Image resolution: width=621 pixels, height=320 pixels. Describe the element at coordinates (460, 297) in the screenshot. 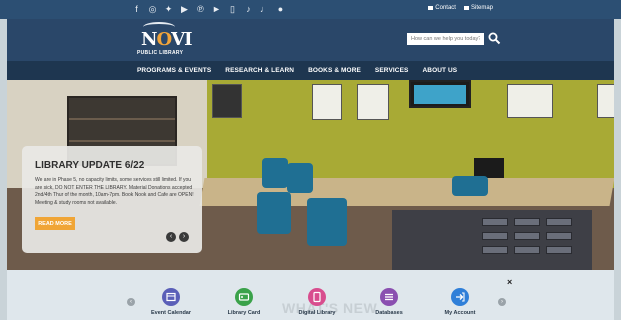

I see `login-icon` at that location.